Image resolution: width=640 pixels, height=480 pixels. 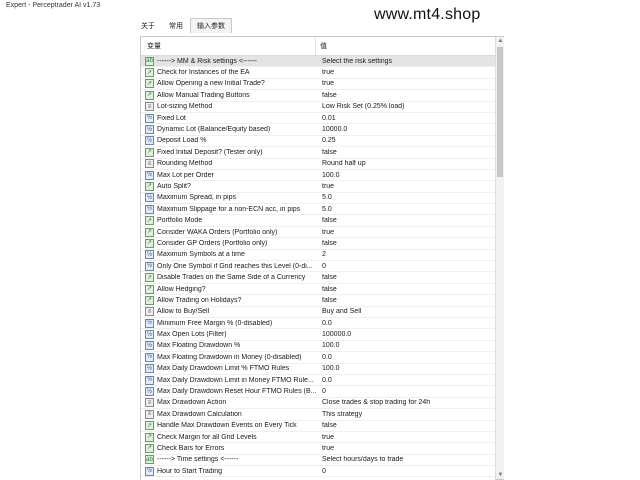 I want to click on table-row: ½ Deposit Load % 0.25, so click(x=318, y=142).